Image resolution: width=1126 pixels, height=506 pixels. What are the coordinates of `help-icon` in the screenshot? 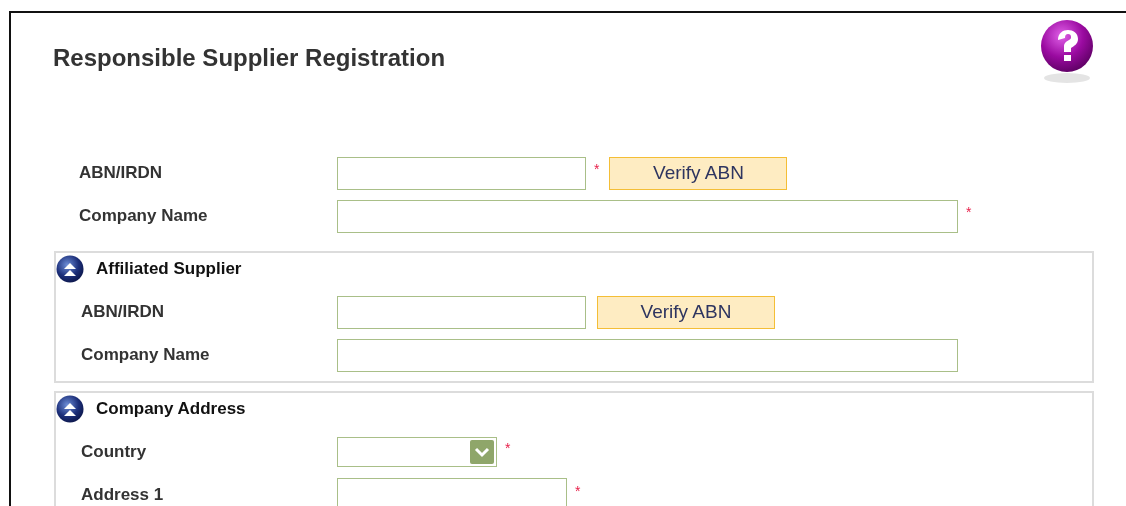 It's located at (1067, 52).